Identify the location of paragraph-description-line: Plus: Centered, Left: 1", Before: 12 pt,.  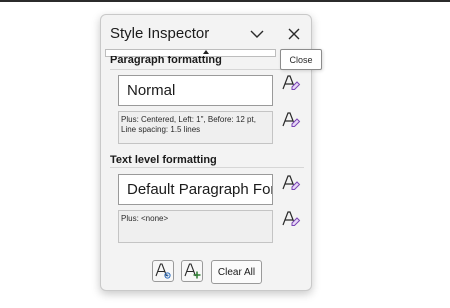
(188, 119).